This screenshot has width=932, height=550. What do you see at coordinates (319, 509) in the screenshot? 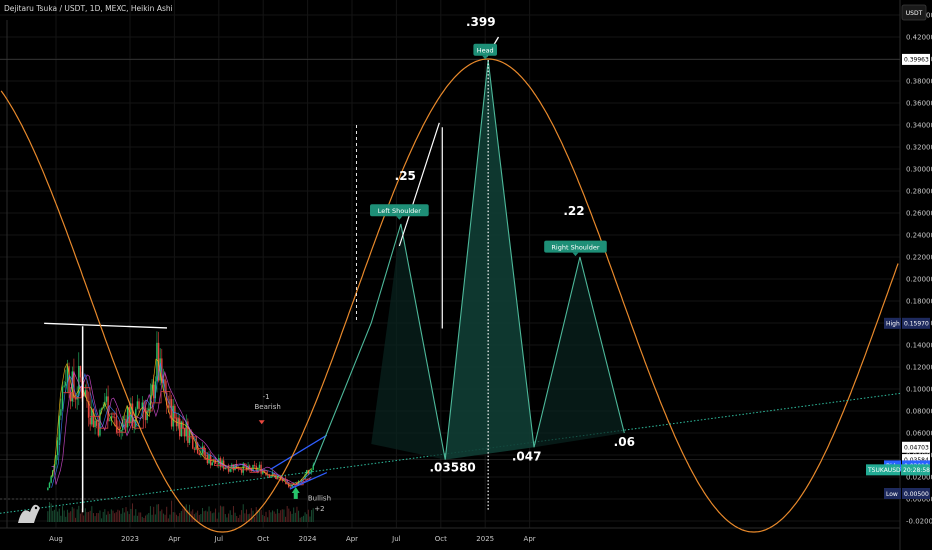
I see `signal-annotation: +2` at bounding box center [319, 509].